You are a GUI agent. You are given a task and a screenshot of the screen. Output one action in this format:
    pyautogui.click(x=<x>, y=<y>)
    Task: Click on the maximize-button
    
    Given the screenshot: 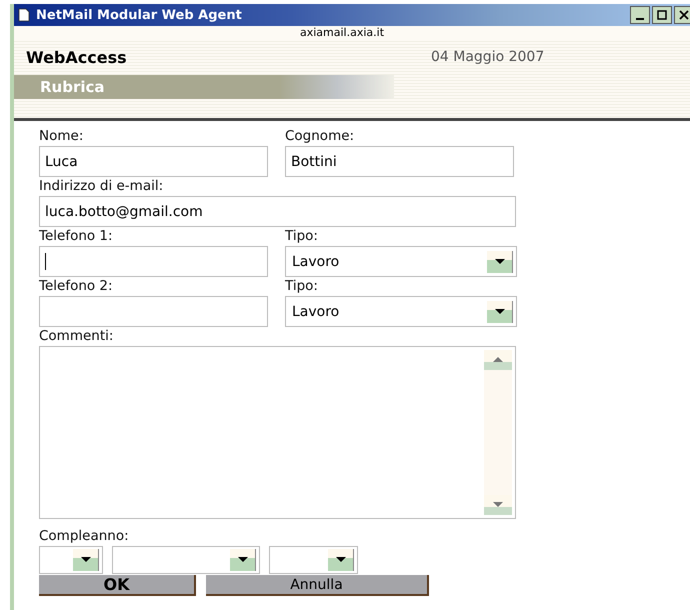 What is the action you would take?
    pyautogui.click(x=662, y=15)
    